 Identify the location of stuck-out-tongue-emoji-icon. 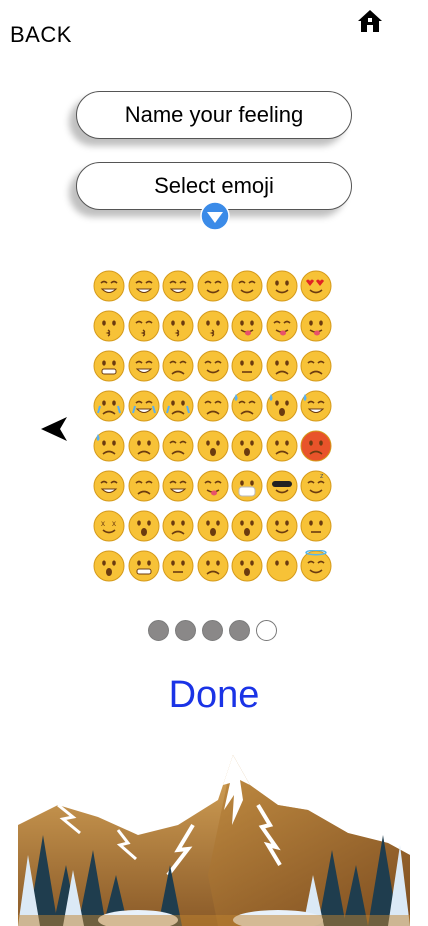
(316, 326).